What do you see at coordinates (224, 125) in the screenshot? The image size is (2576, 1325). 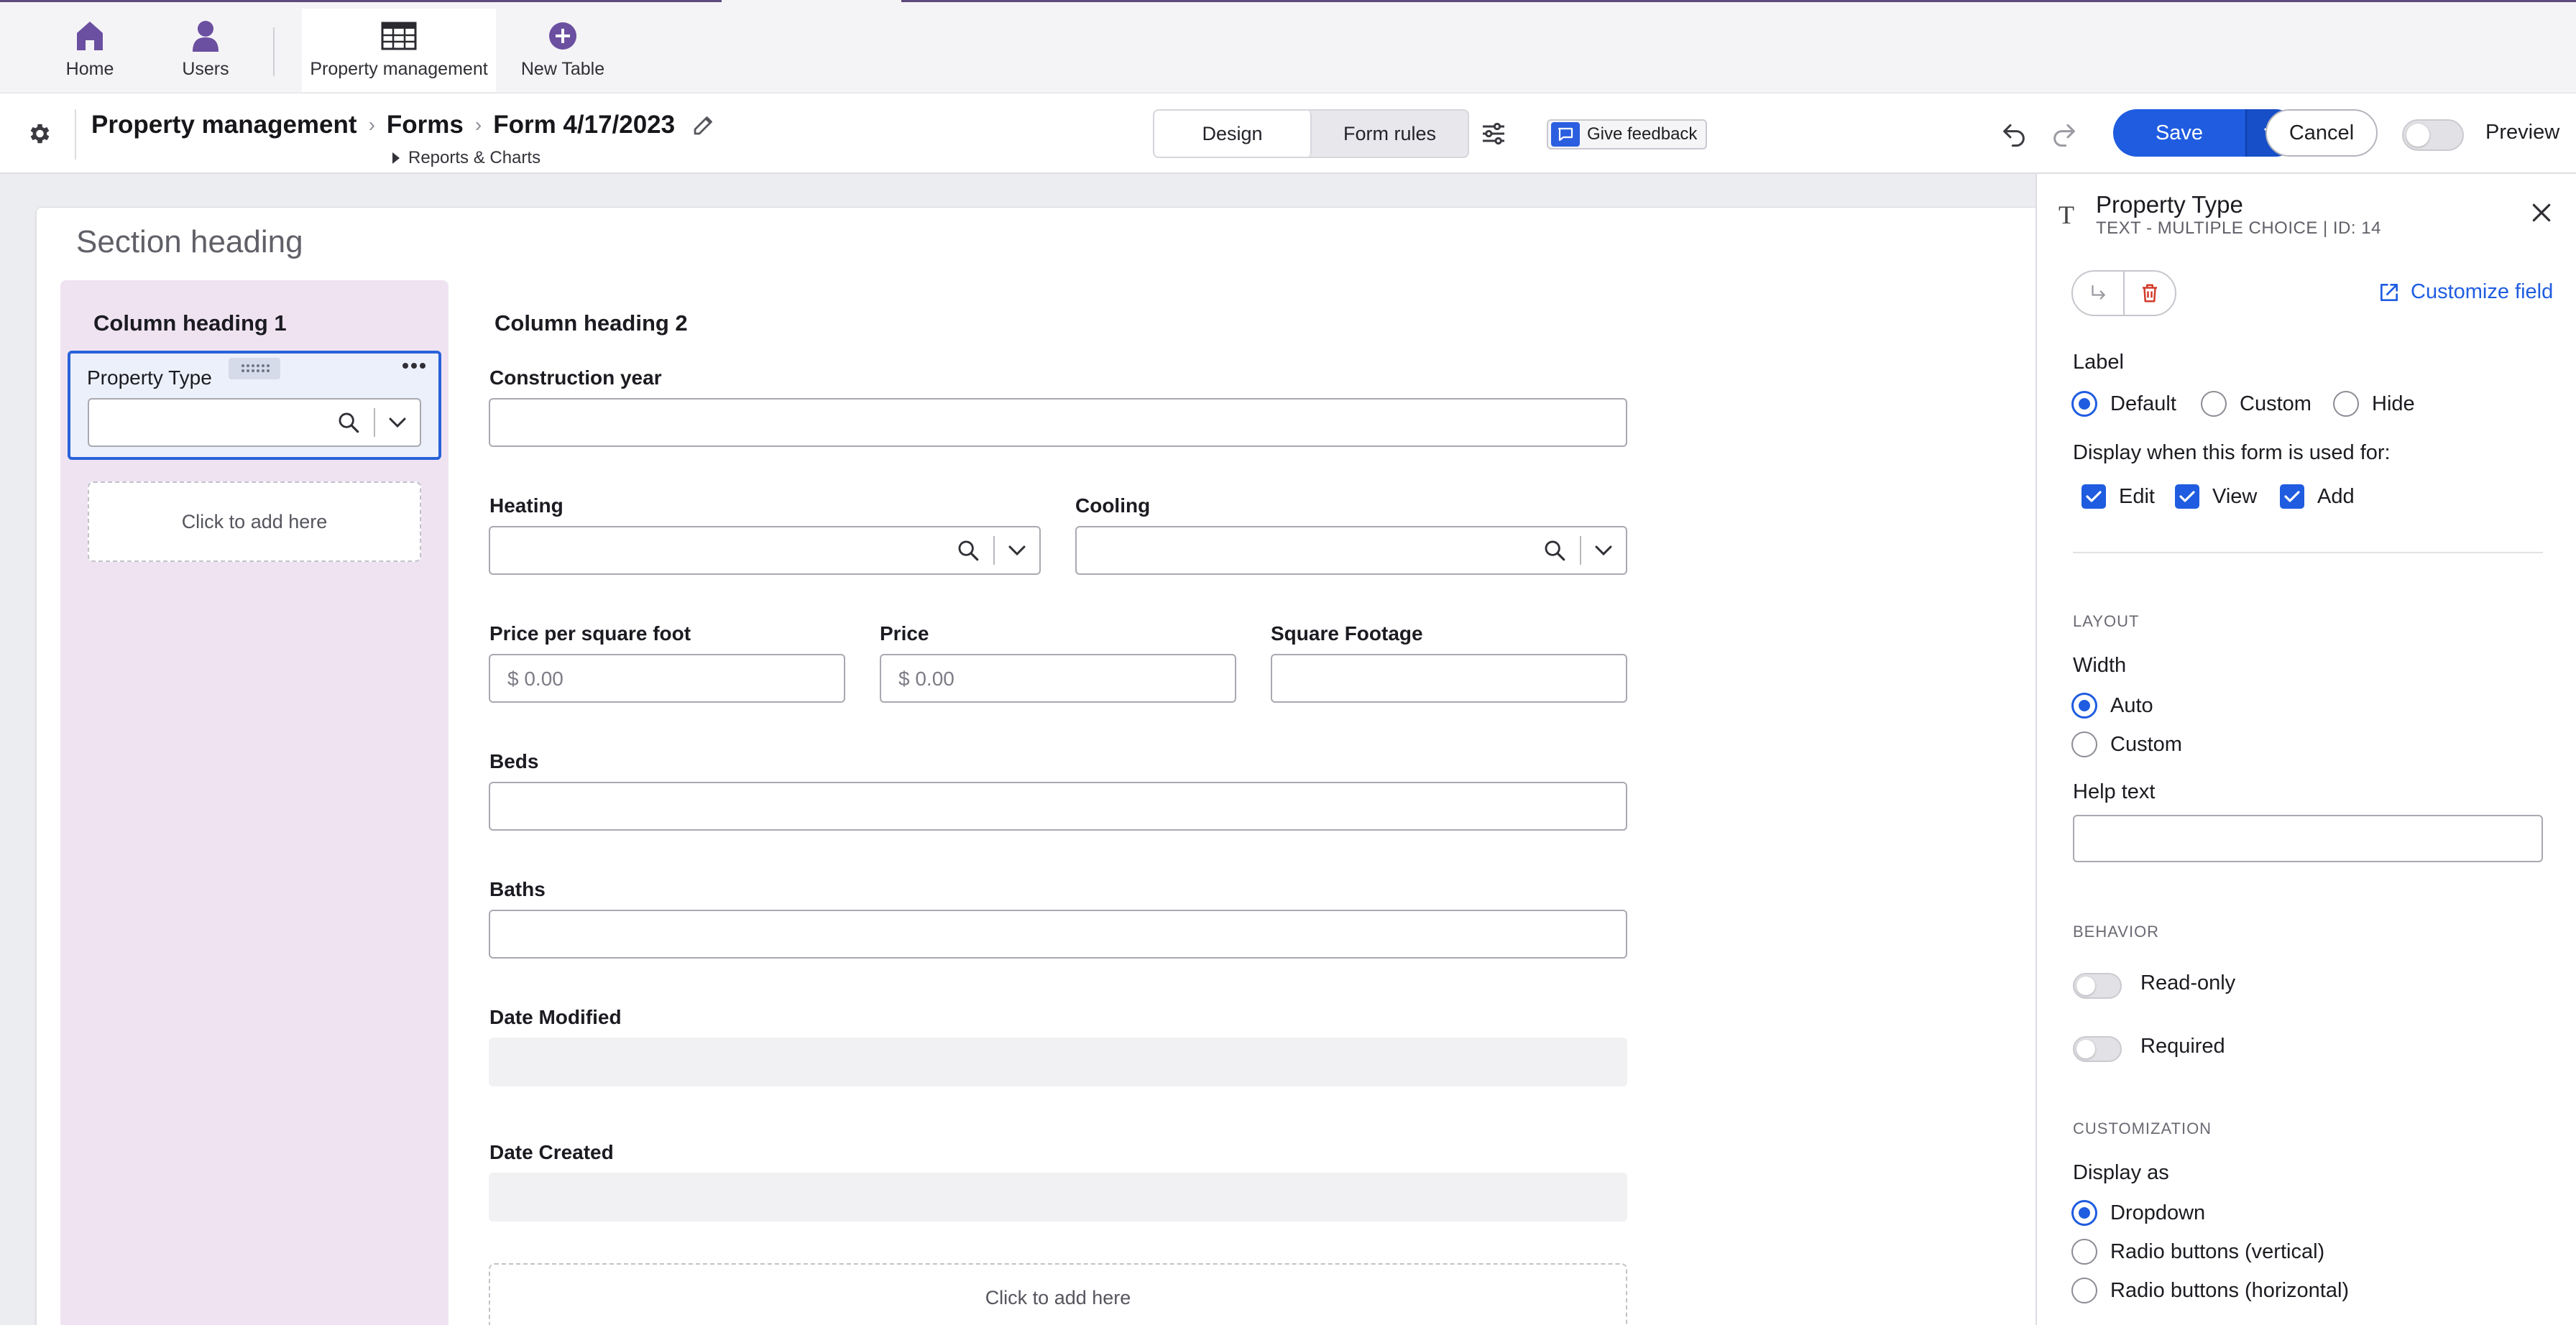 I see `breadcrumb-app: Property management` at bounding box center [224, 125].